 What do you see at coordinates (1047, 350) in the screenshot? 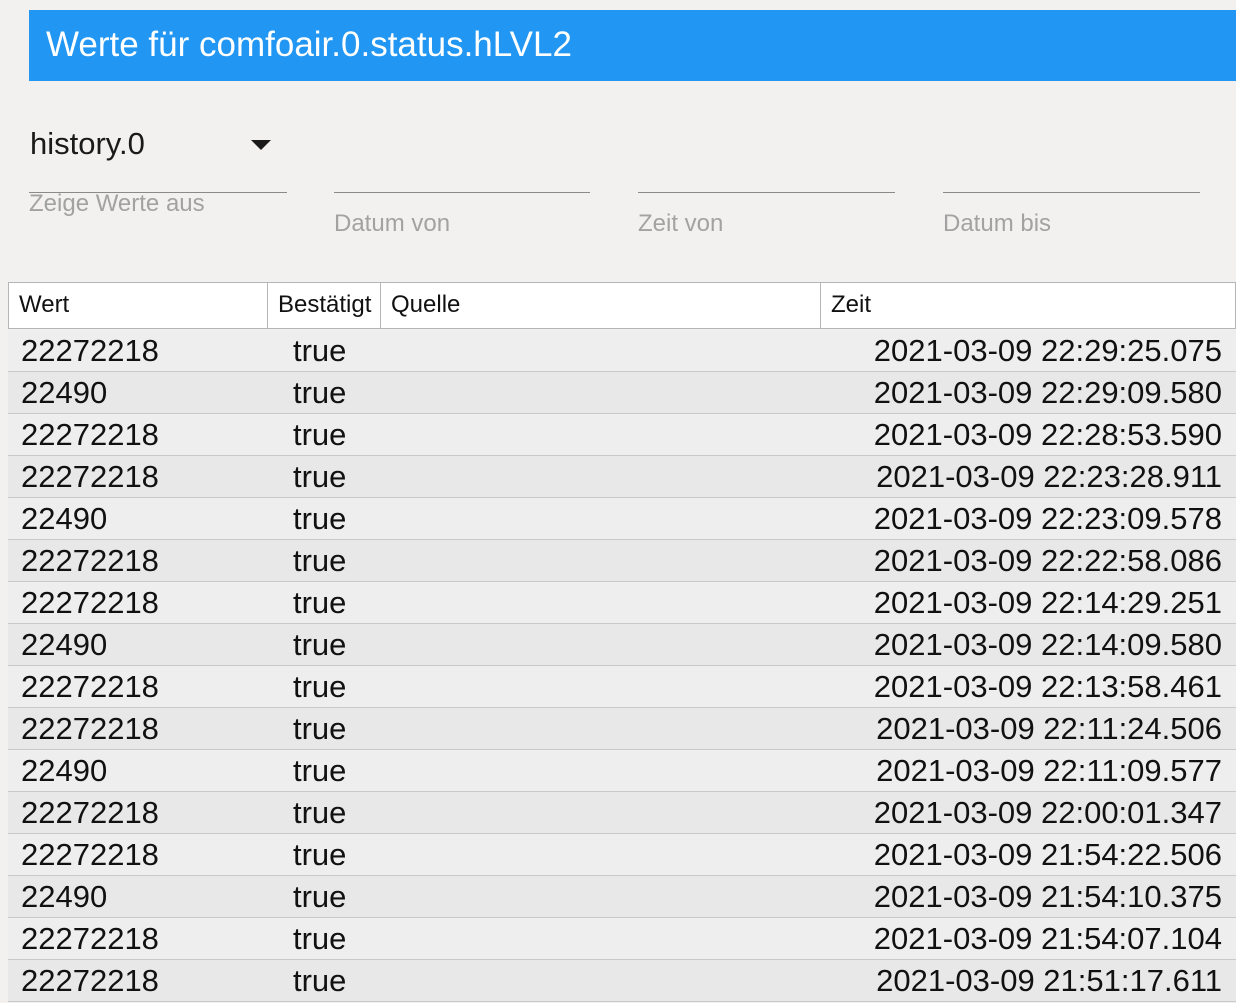
I see `row-time: 2021-03-09 22:29:25.075` at bounding box center [1047, 350].